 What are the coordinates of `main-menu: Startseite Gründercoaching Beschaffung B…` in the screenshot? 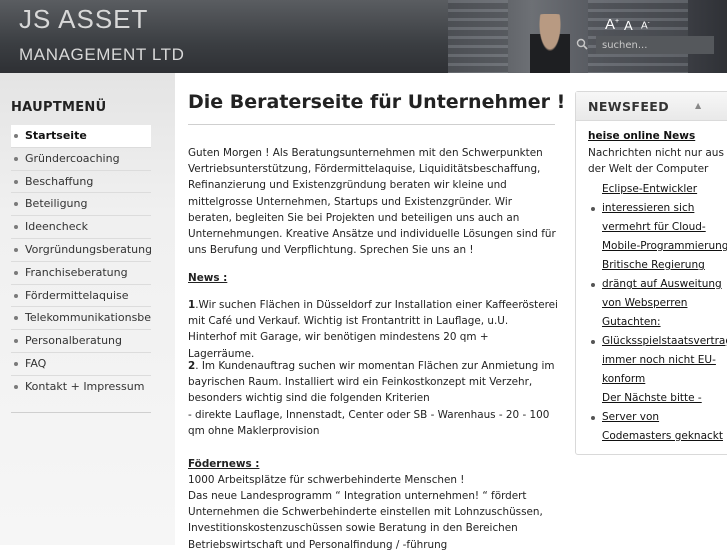 It's located at (81, 262).